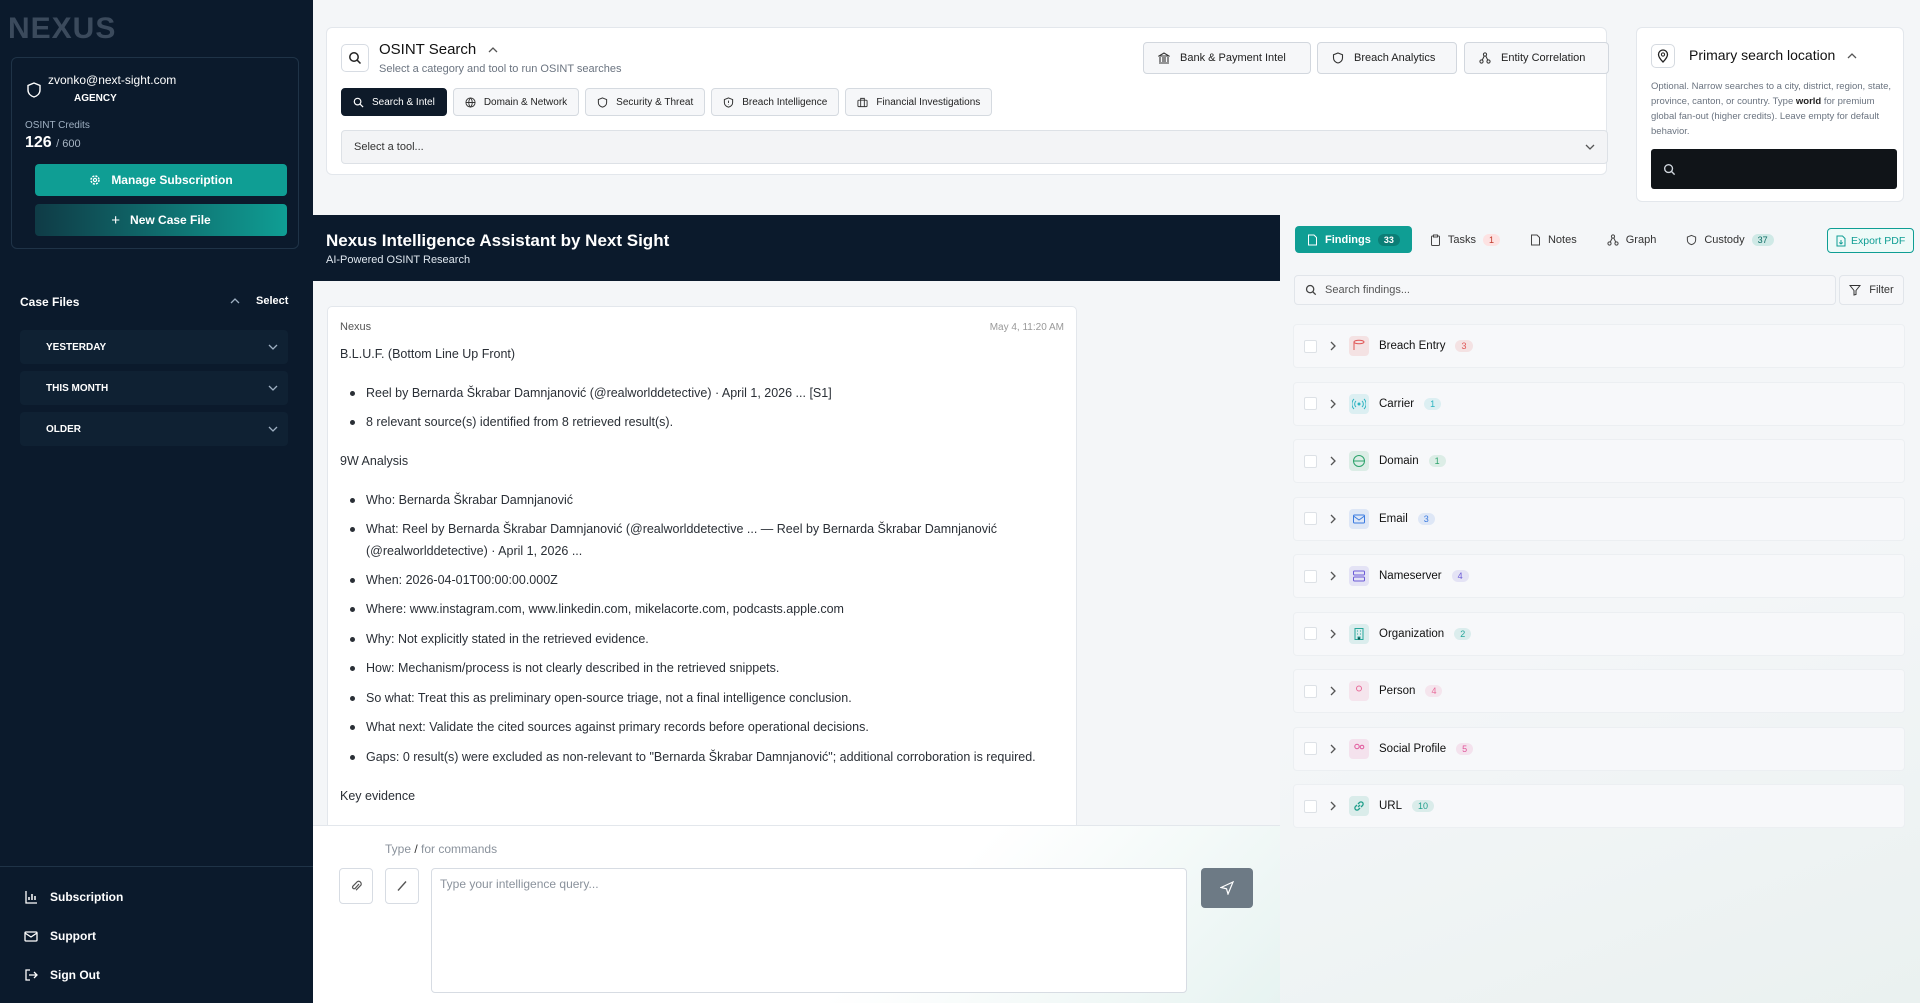 This screenshot has width=1920, height=1003. Describe the element at coordinates (50, 302) in the screenshot. I see `case-files-title: Case Files` at that location.